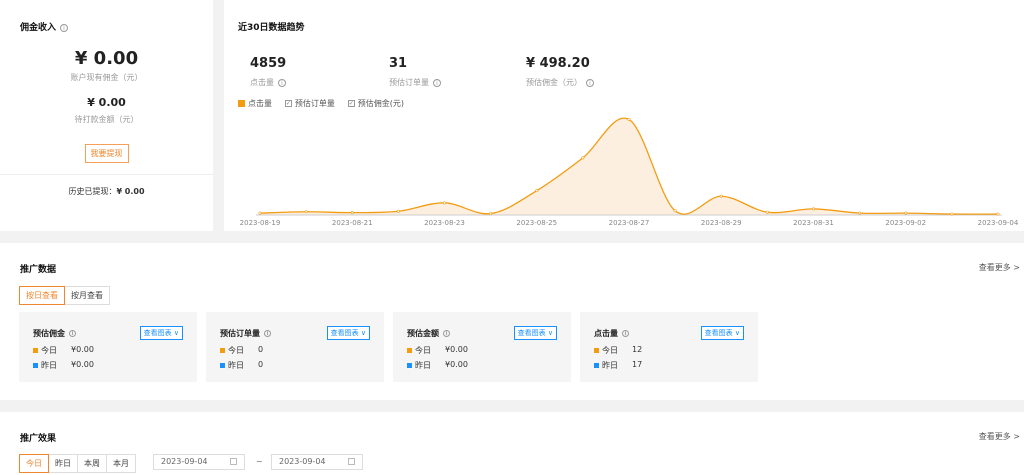  What do you see at coordinates (199, 462) in the screenshot?
I see `start-date-input: 2023-09-04` at bounding box center [199, 462].